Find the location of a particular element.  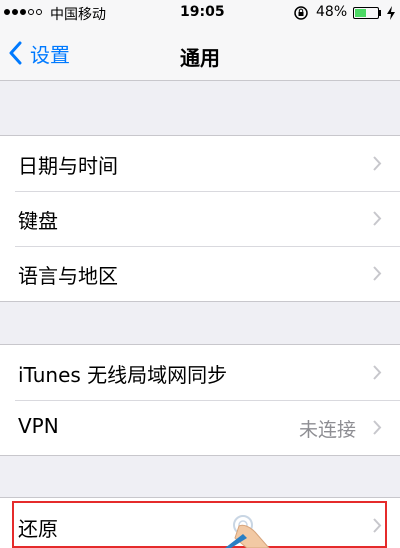

status-time: 19:05 is located at coordinates (202, 12).